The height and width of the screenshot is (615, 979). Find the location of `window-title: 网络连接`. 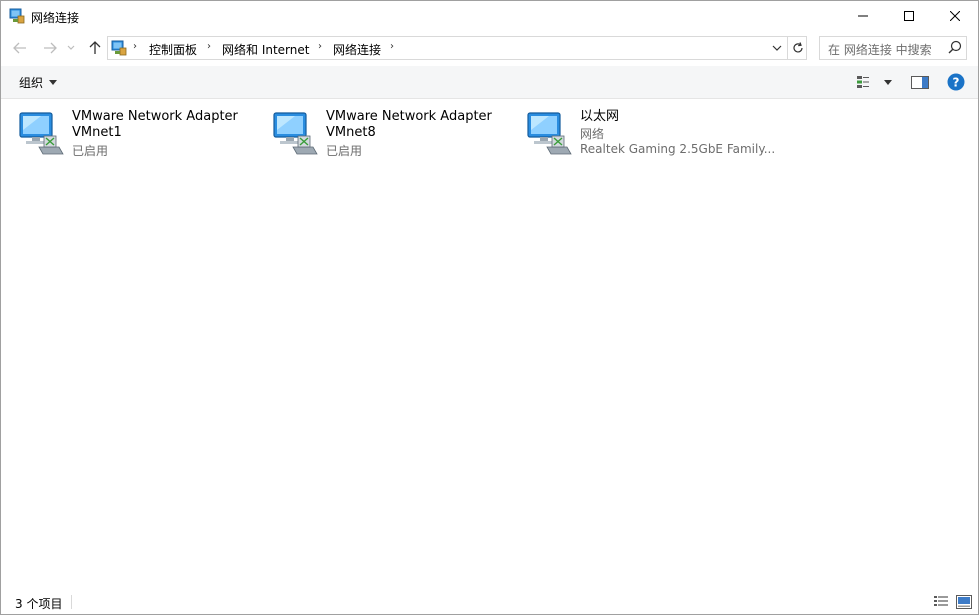

window-title: 网络连接 is located at coordinates (55, 18).